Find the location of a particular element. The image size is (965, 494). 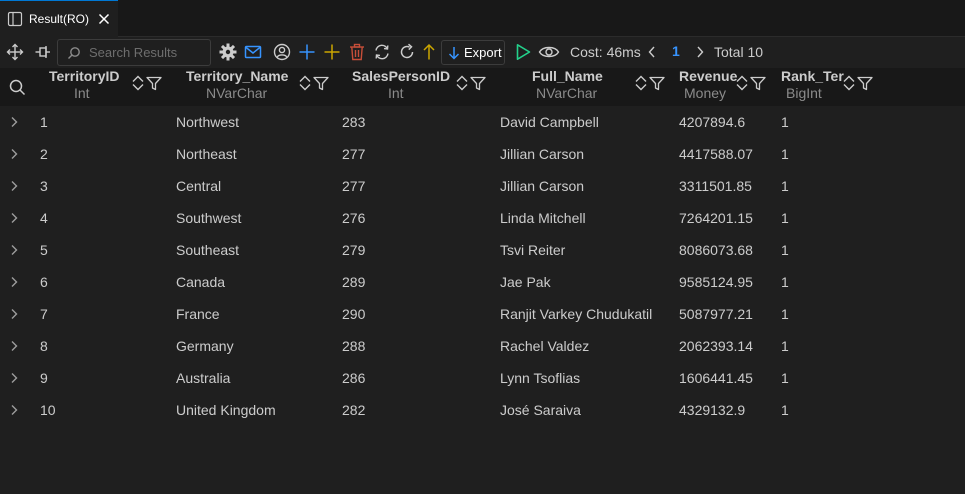

table-row: 9 Australia 286 Lynn Tsoflias 1606441.45 1 is located at coordinates (482, 378).